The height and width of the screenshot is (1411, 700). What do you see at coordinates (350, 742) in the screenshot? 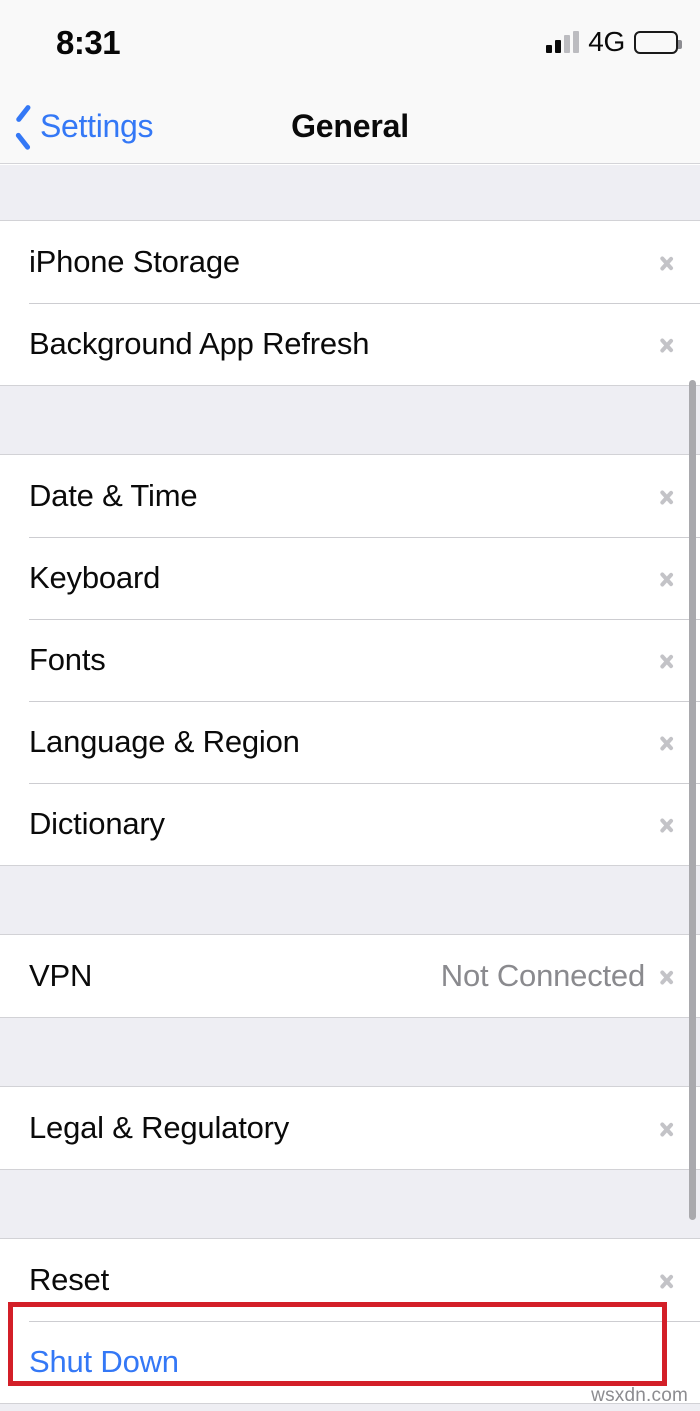
I see `settings-row-language-and-region: Language & Region` at bounding box center [350, 742].